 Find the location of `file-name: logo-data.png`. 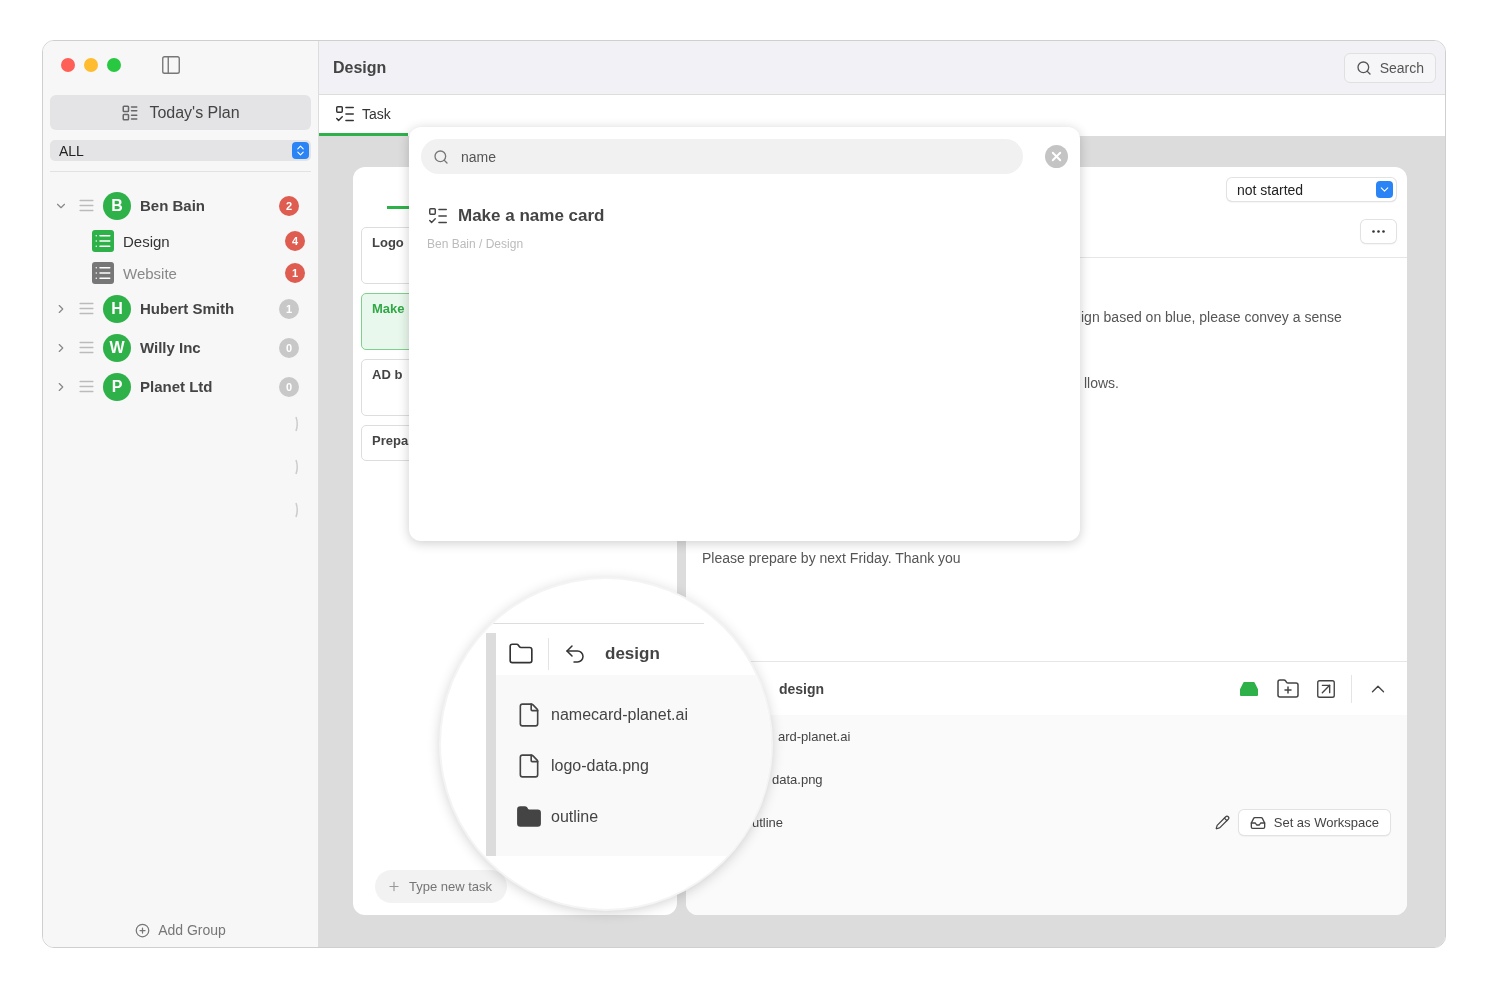

file-name: logo-data.png is located at coordinates (600, 765).